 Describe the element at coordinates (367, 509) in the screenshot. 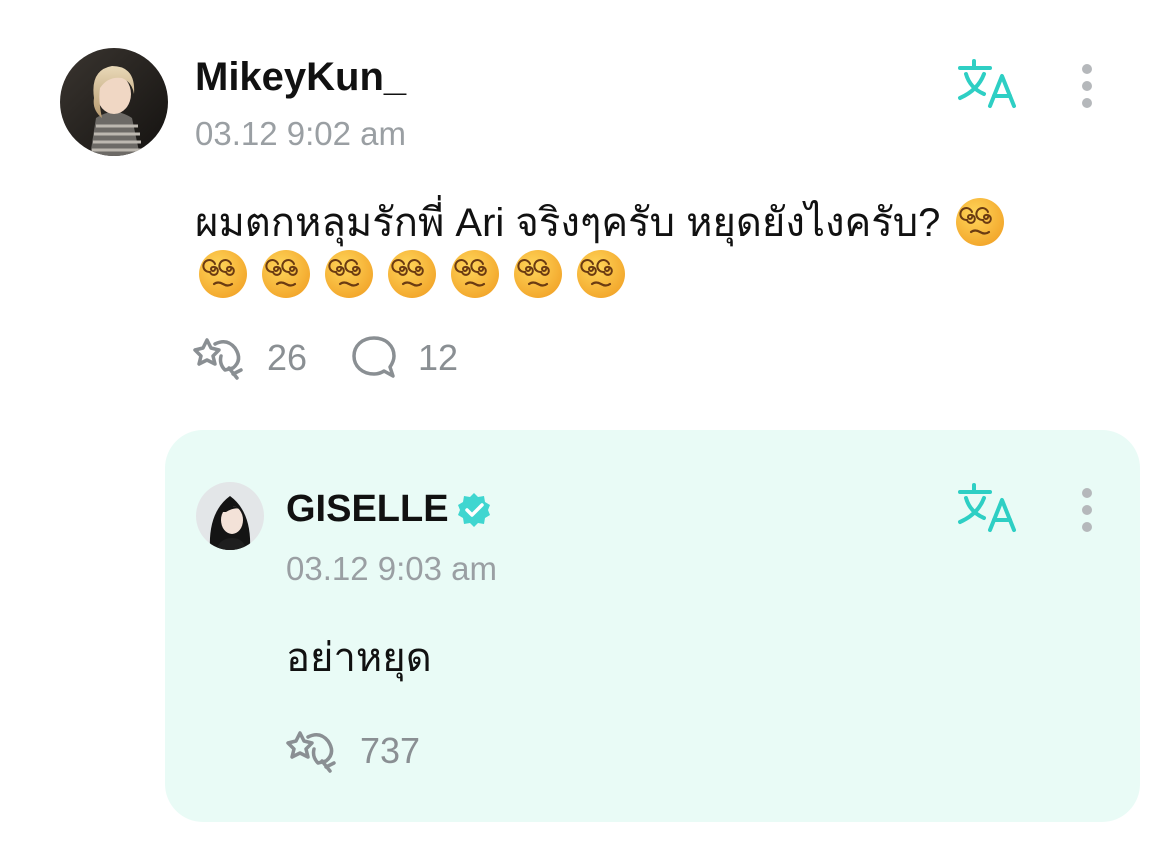

I see `reply-username: GISELLE` at that location.